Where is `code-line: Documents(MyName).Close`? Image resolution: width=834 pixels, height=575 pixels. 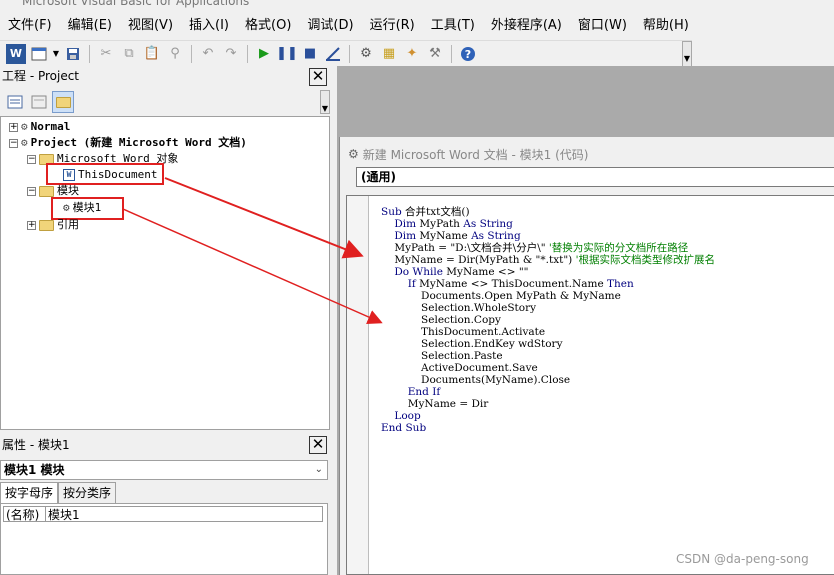
code-line: Documents(MyName).Close is located at coordinates (548, 380).